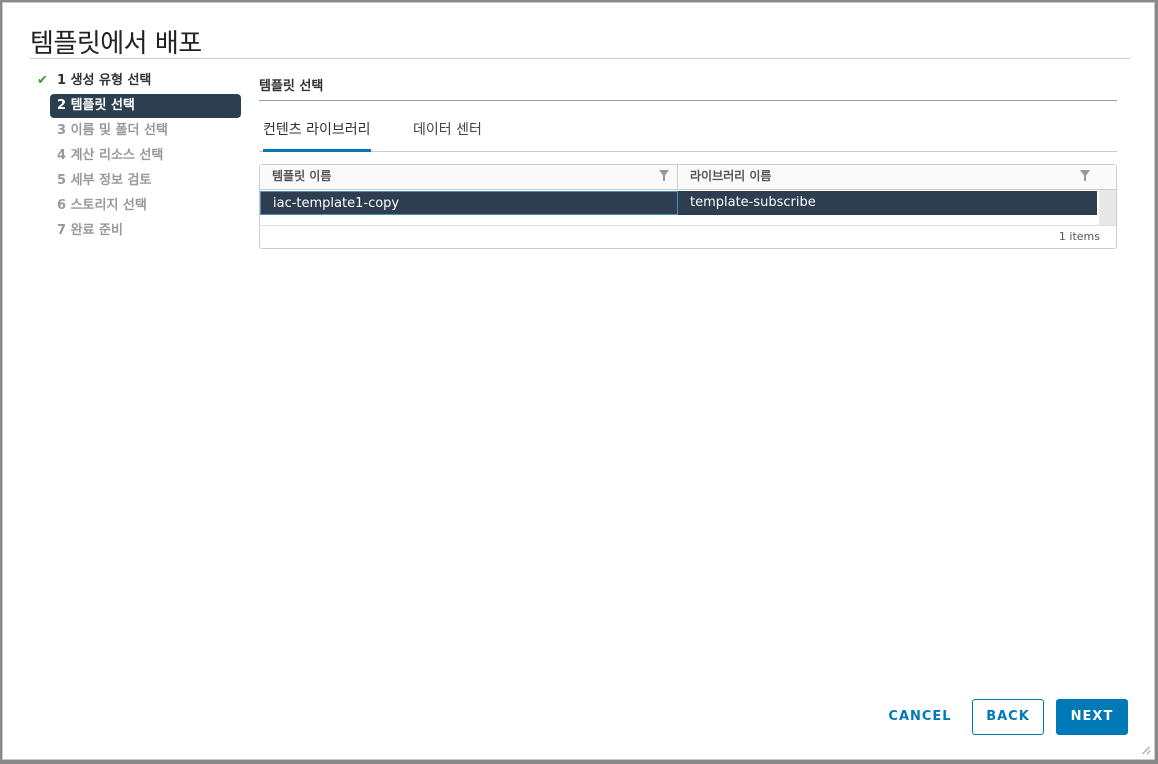 This screenshot has height=764, width=1158. What do you see at coordinates (110, 155) in the screenshot?
I see `step-label: 4 계산 리소스 선택` at bounding box center [110, 155].